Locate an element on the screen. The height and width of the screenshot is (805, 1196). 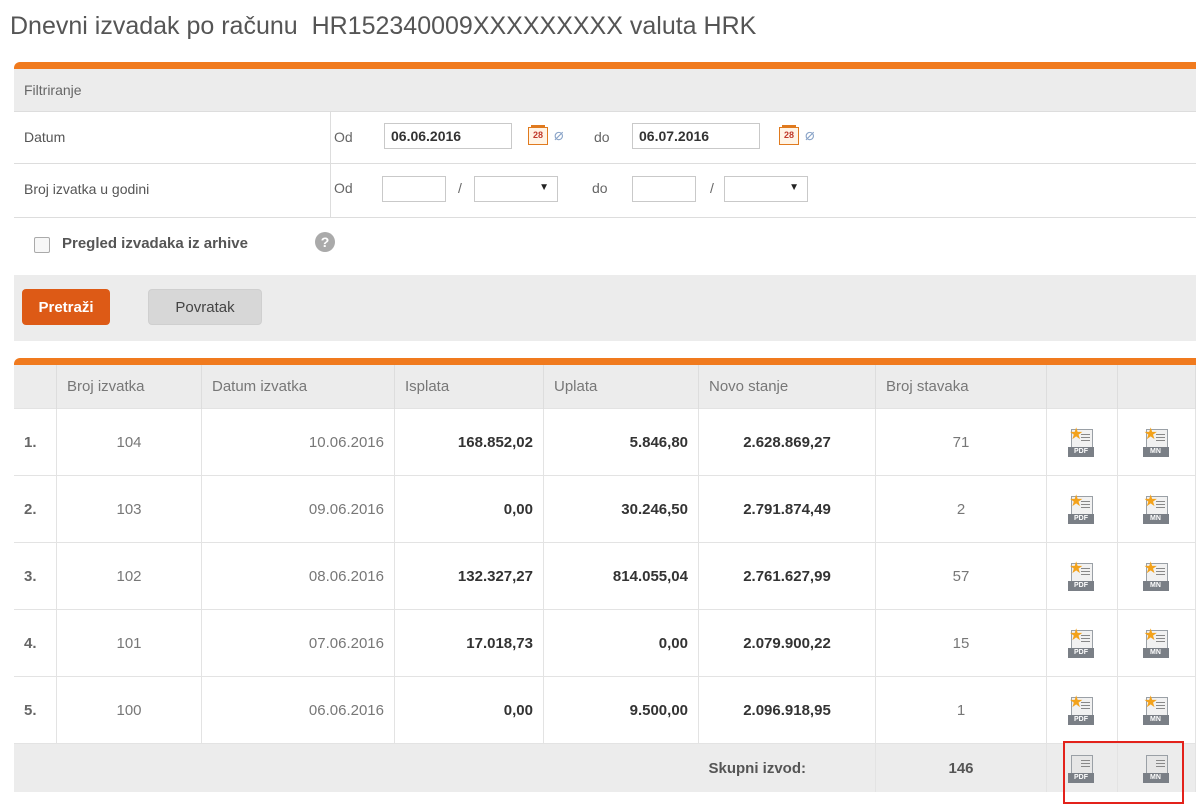
cell-out: 17.018,73 is located at coordinates (469, 643).